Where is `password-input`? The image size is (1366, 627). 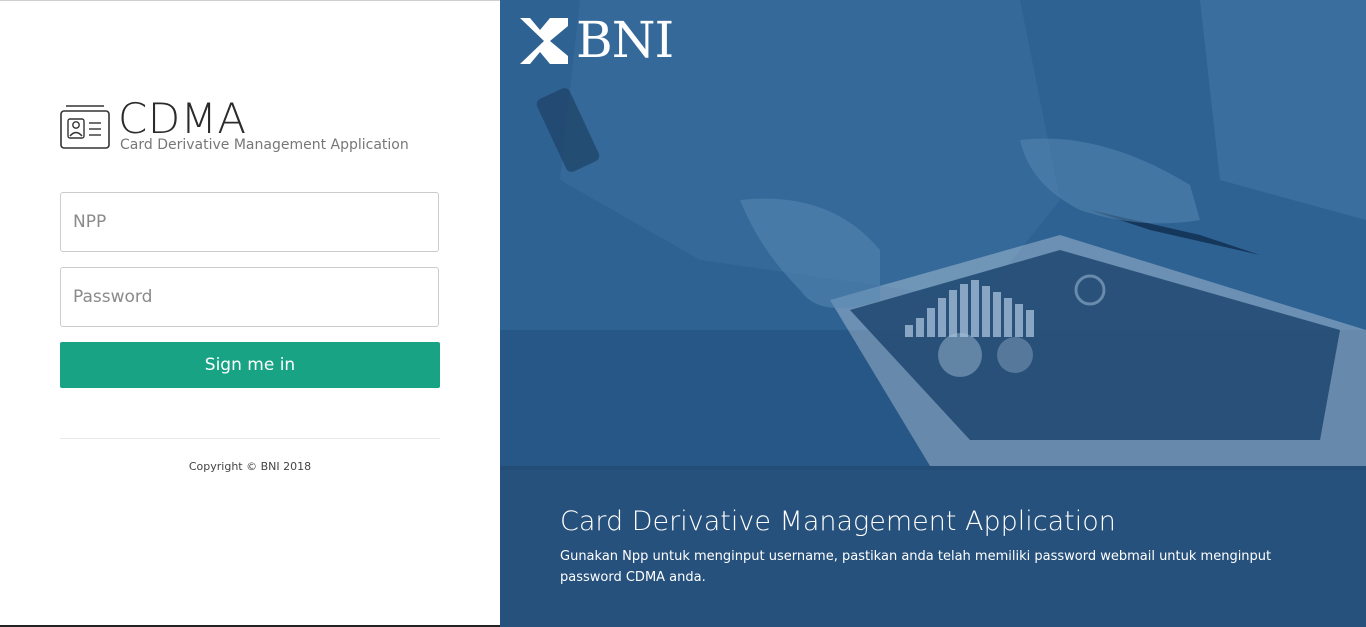 password-input is located at coordinates (249, 297).